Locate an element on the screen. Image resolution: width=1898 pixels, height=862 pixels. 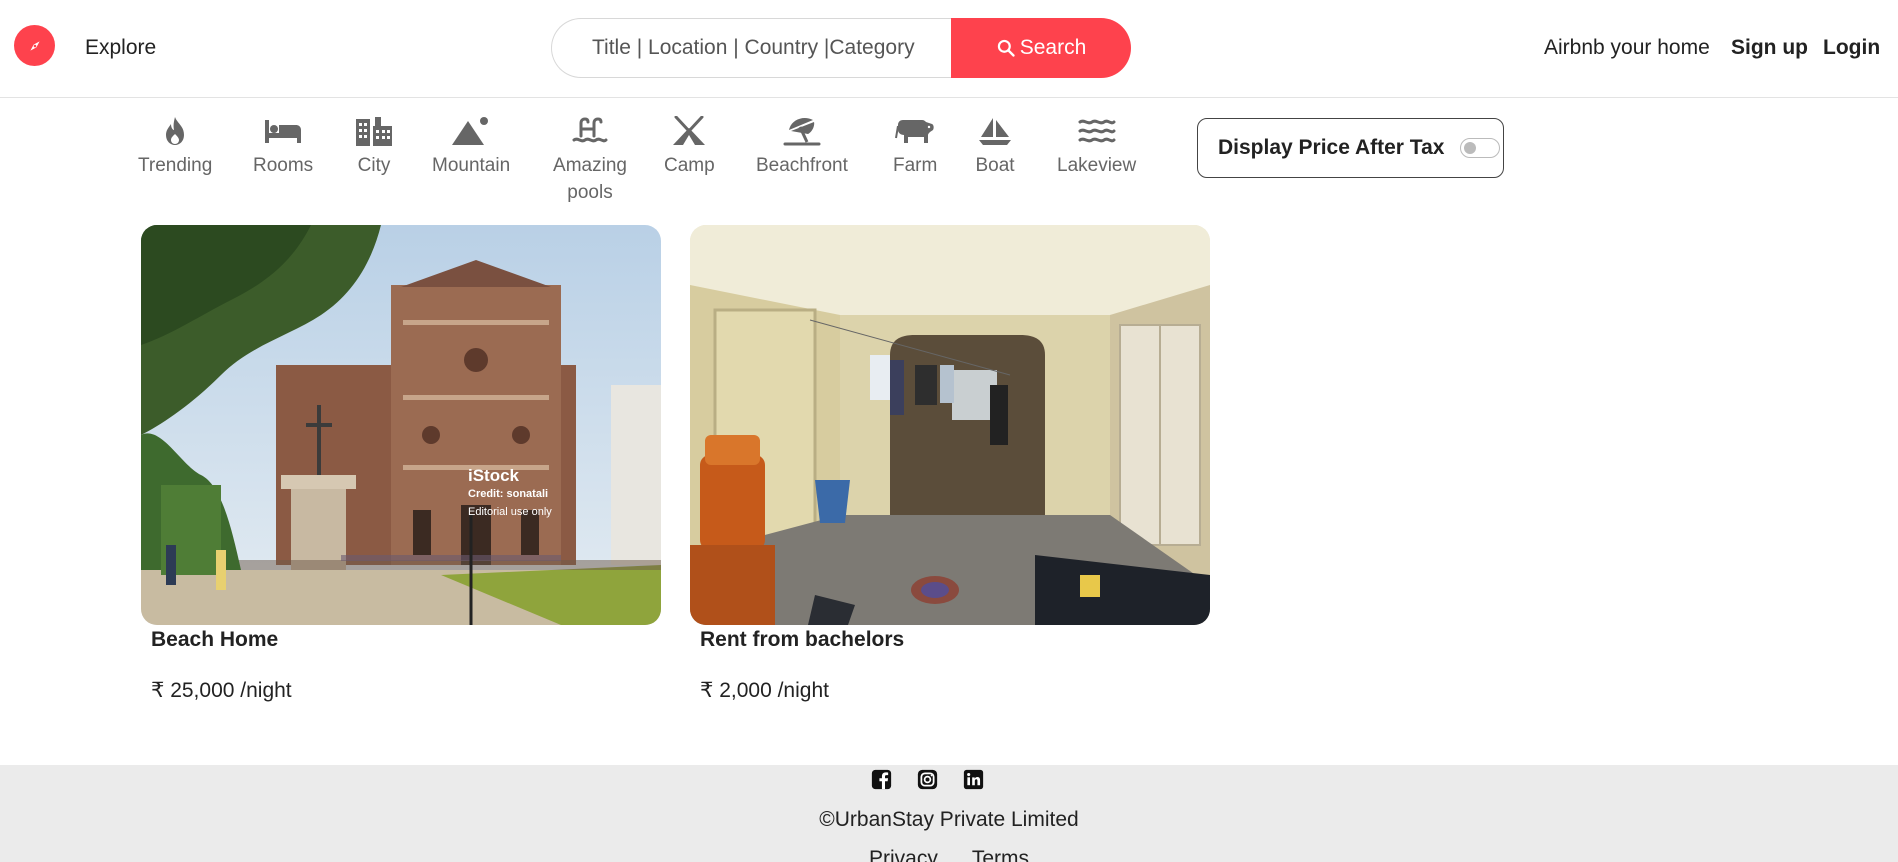
bed-icon is located at coordinates (283, 131).